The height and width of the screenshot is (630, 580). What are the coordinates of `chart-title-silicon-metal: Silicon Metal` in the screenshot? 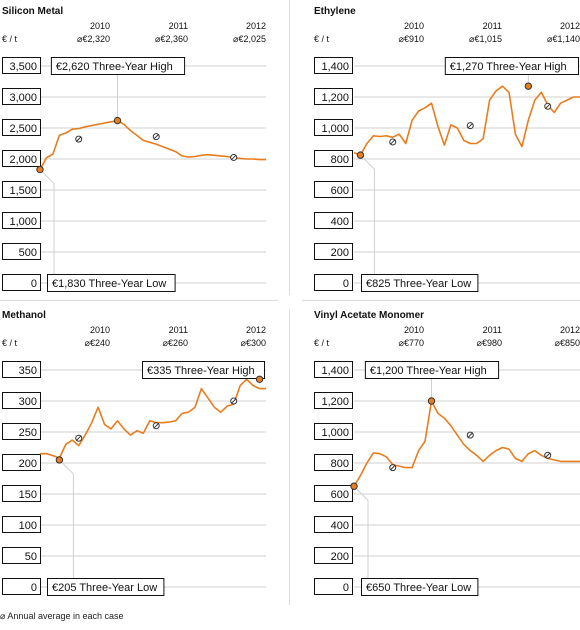 It's located at (33, 11).